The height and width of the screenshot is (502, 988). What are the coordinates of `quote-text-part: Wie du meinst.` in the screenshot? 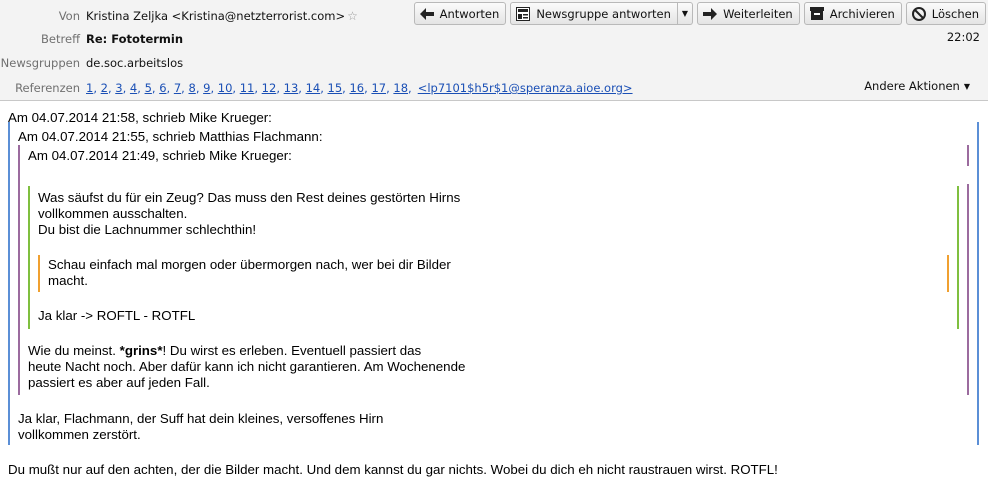 It's located at (74, 350).